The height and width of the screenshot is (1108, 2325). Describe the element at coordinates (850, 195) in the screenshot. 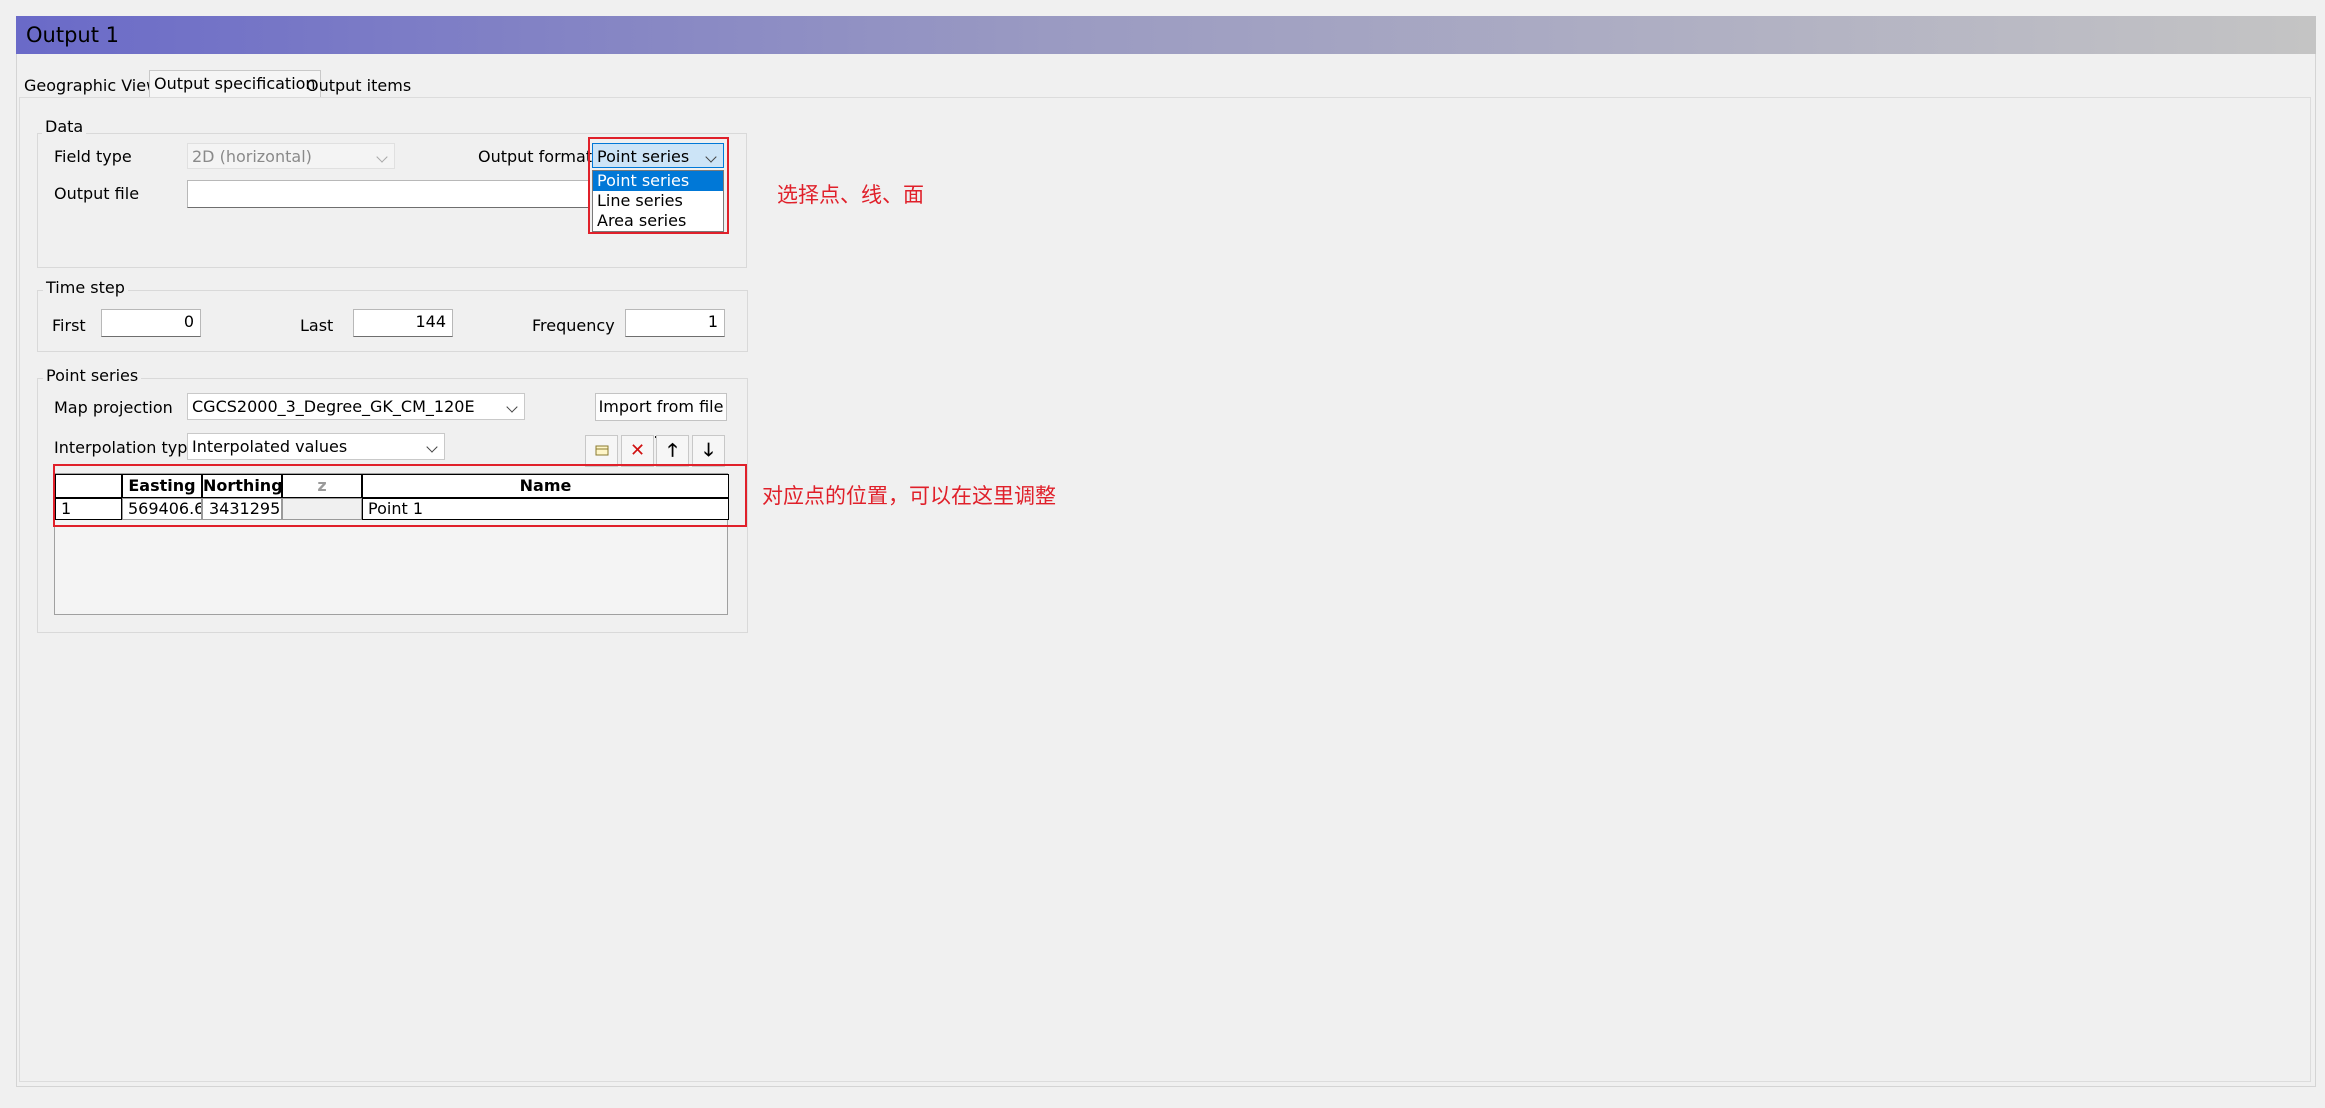

I see `output-format-note: 选择点、线、面` at that location.